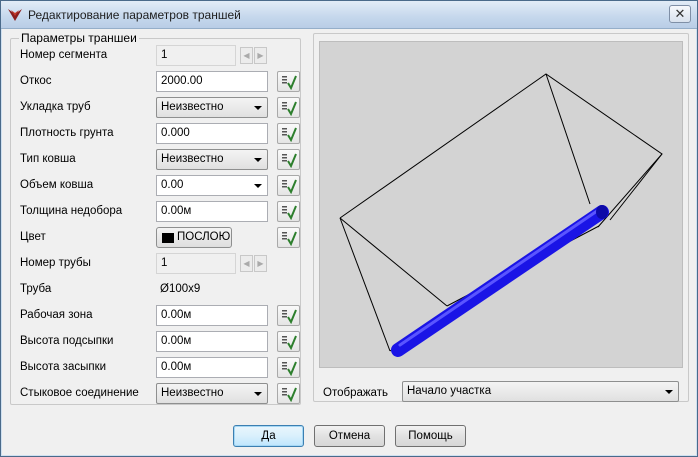  Describe the element at coordinates (540, 391) in the screenshot. I see `display-select: Начало участка` at that location.